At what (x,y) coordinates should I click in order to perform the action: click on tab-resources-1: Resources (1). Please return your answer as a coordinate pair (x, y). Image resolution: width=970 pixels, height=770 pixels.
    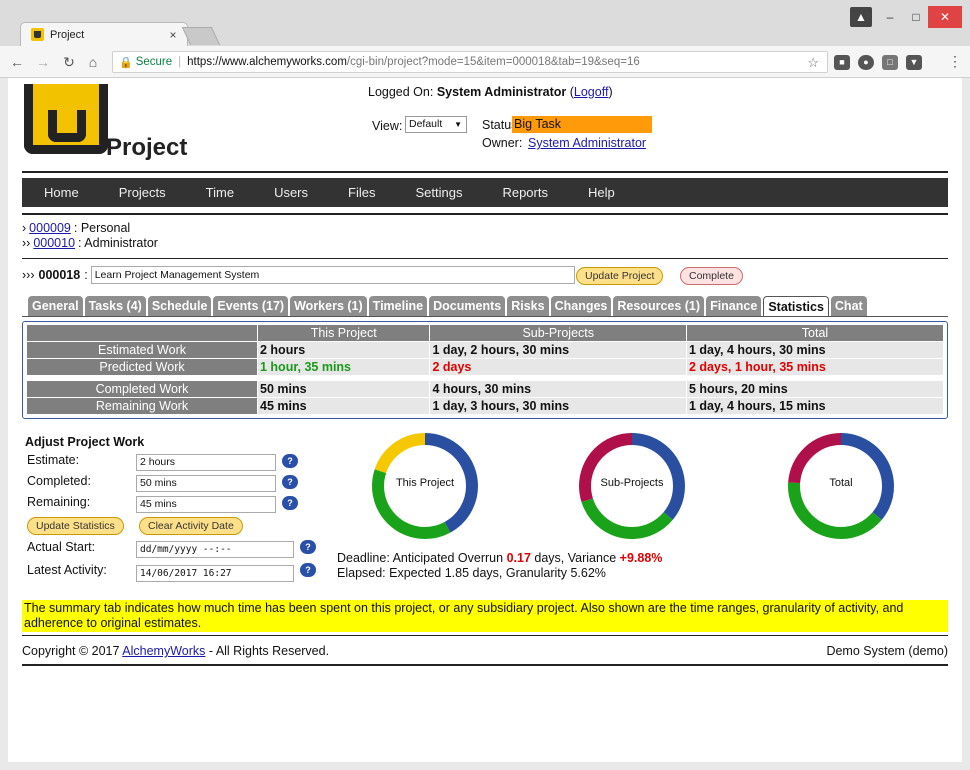
    Looking at the image, I should click on (659, 306).